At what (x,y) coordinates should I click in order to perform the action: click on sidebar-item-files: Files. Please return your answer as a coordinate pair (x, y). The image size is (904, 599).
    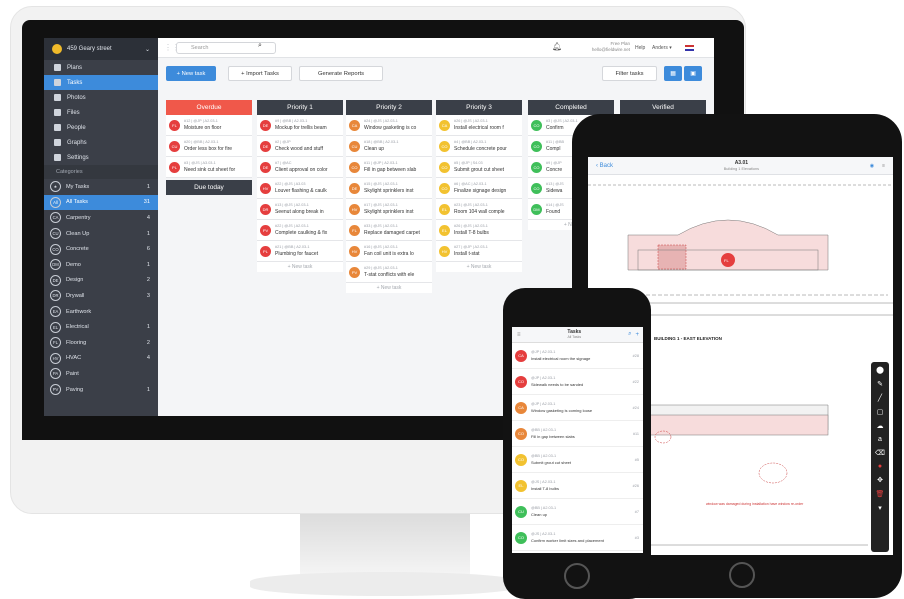
    Looking at the image, I should click on (101, 112).